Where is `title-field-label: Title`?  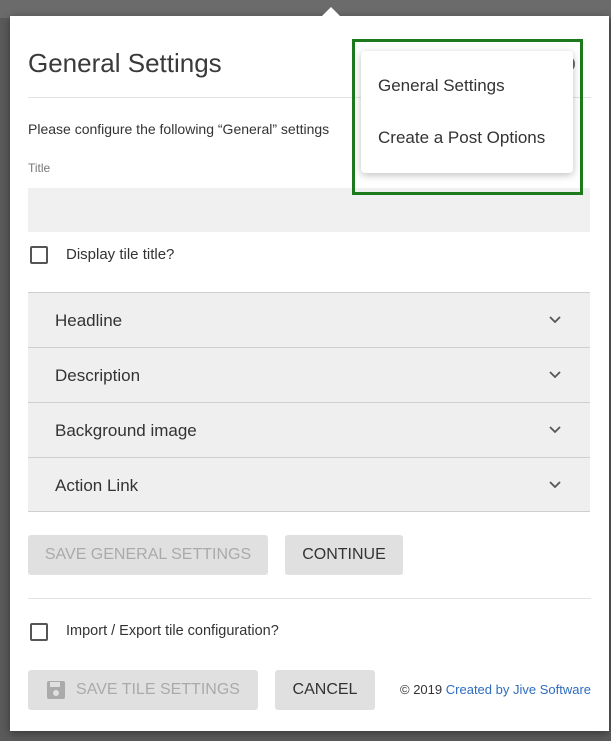 title-field-label: Title is located at coordinates (39, 168).